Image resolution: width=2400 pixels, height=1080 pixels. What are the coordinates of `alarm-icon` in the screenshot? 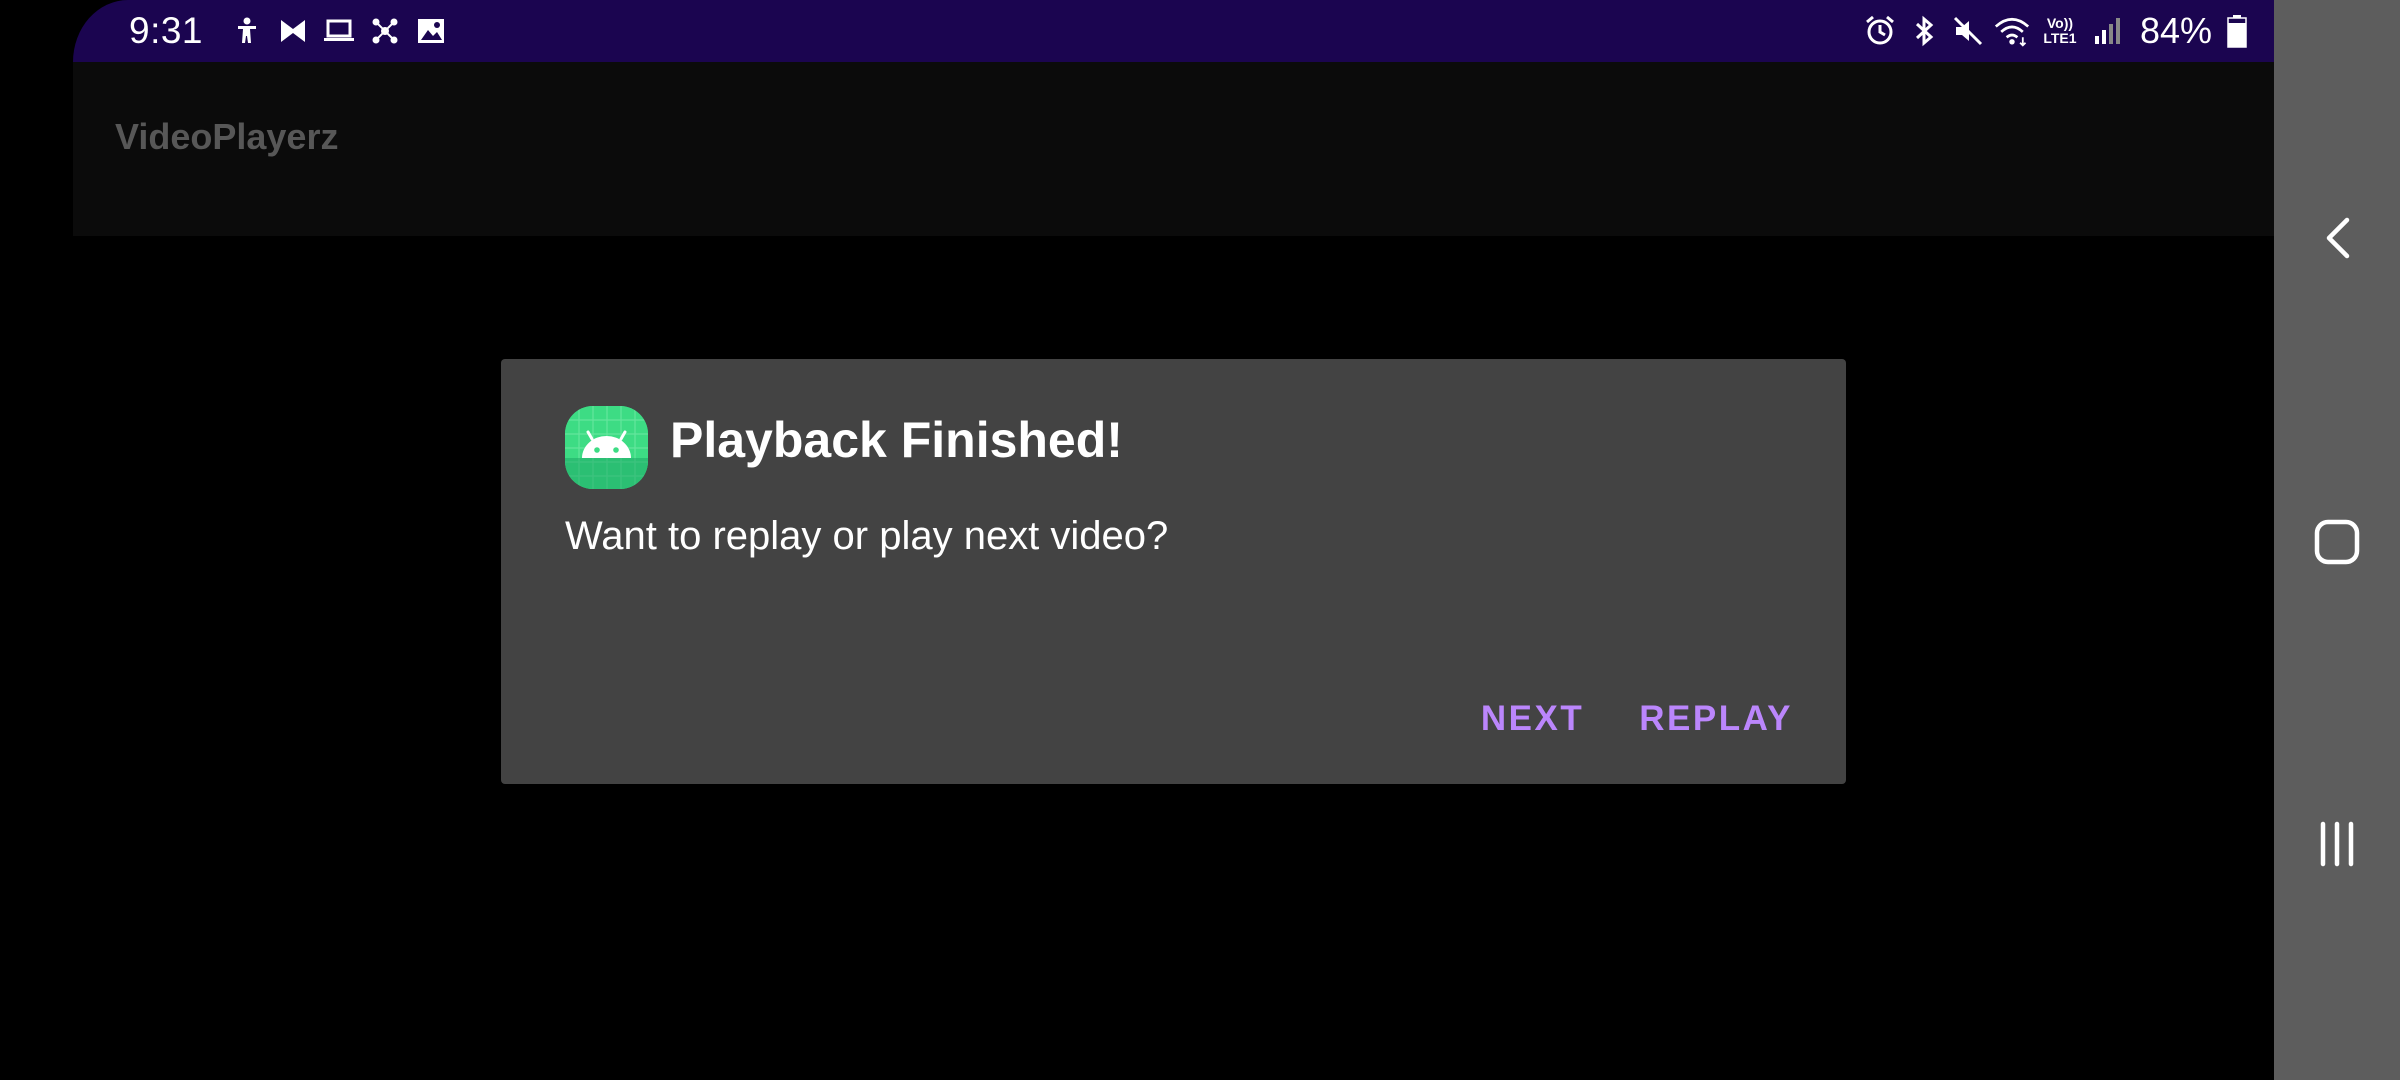 It's located at (1880, 31).